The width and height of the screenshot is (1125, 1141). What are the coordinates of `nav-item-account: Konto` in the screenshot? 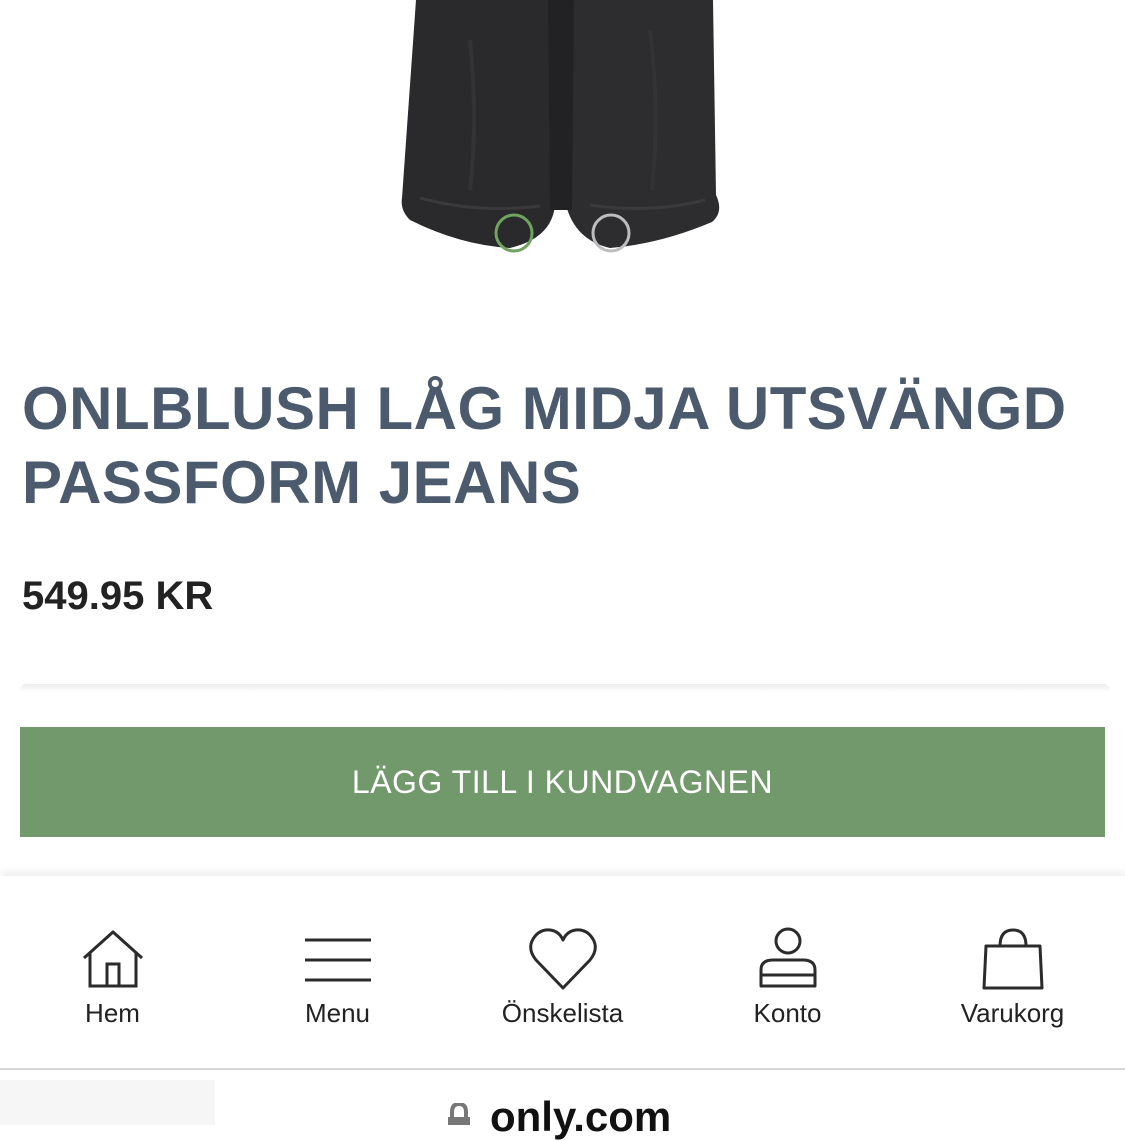 It's located at (787, 972).